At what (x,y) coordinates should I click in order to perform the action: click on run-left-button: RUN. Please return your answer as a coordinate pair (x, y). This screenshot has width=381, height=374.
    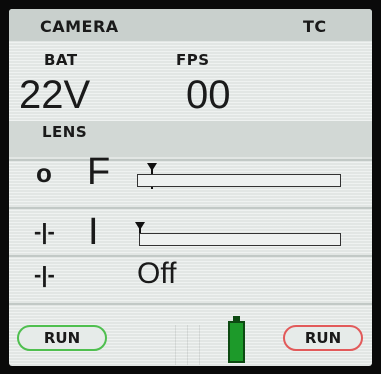
    Looking at the image, I should click on (62, 338).